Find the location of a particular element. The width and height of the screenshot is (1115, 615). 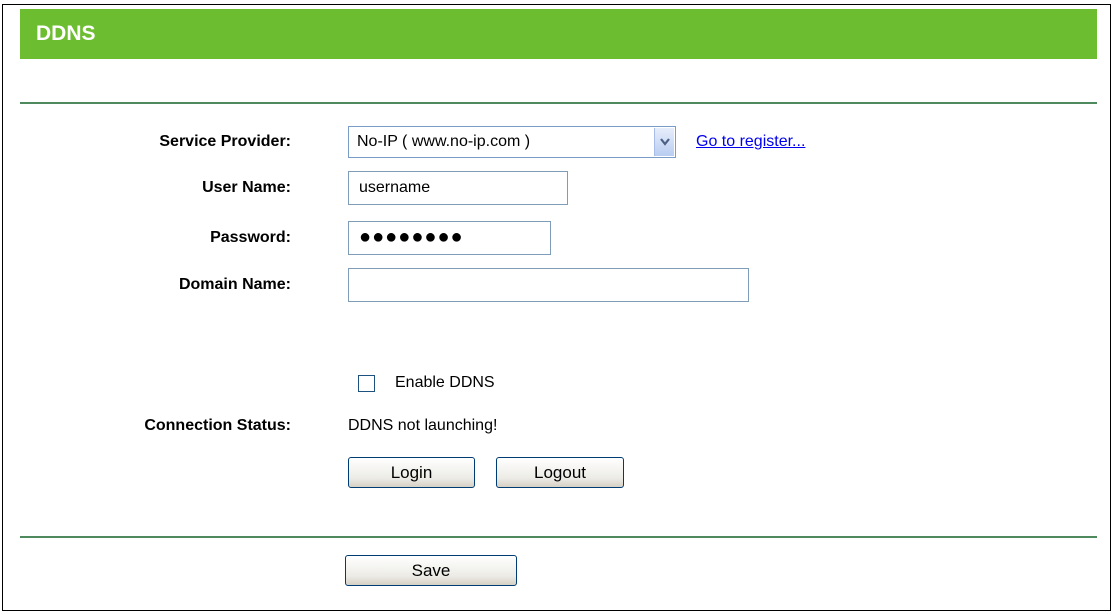

service-provider-select: No-IP ( www.no-ip.com ) is located at coordinates (512, 142).